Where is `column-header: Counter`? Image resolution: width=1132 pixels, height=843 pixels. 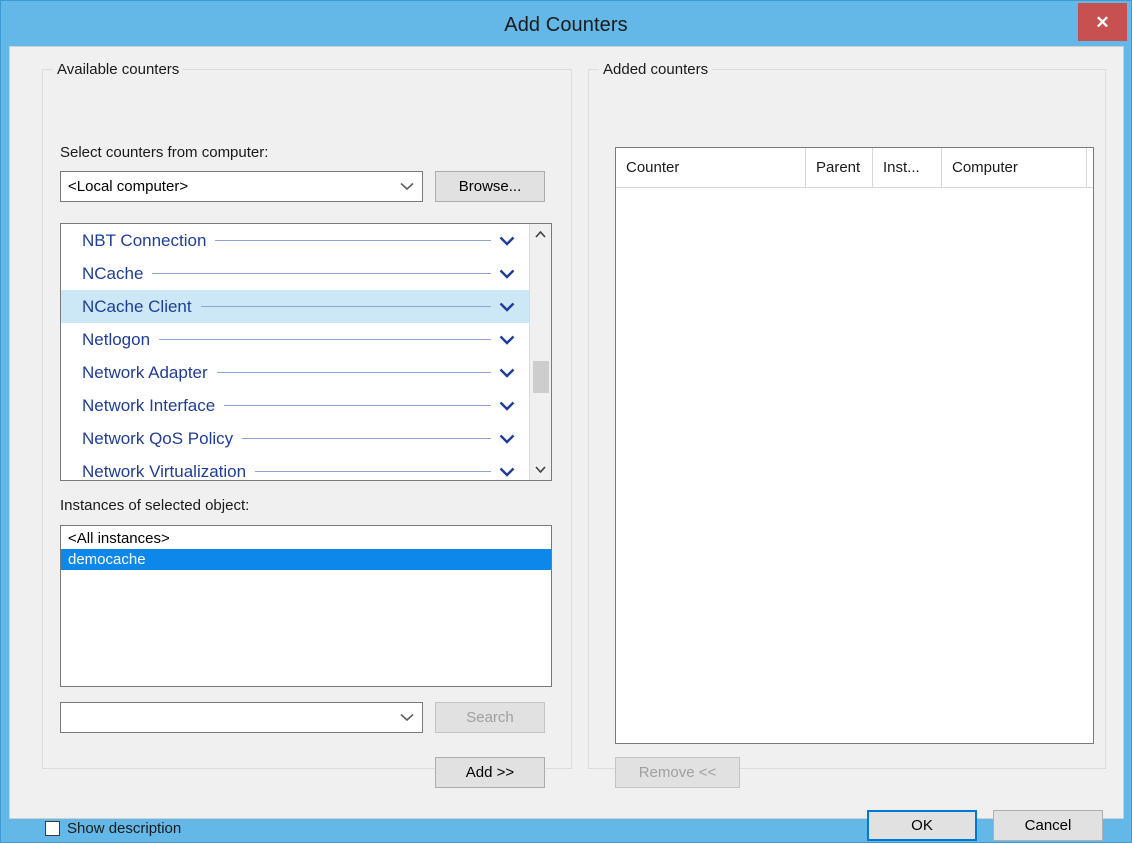 column-header: Counter is located at coordinates (711, 167).